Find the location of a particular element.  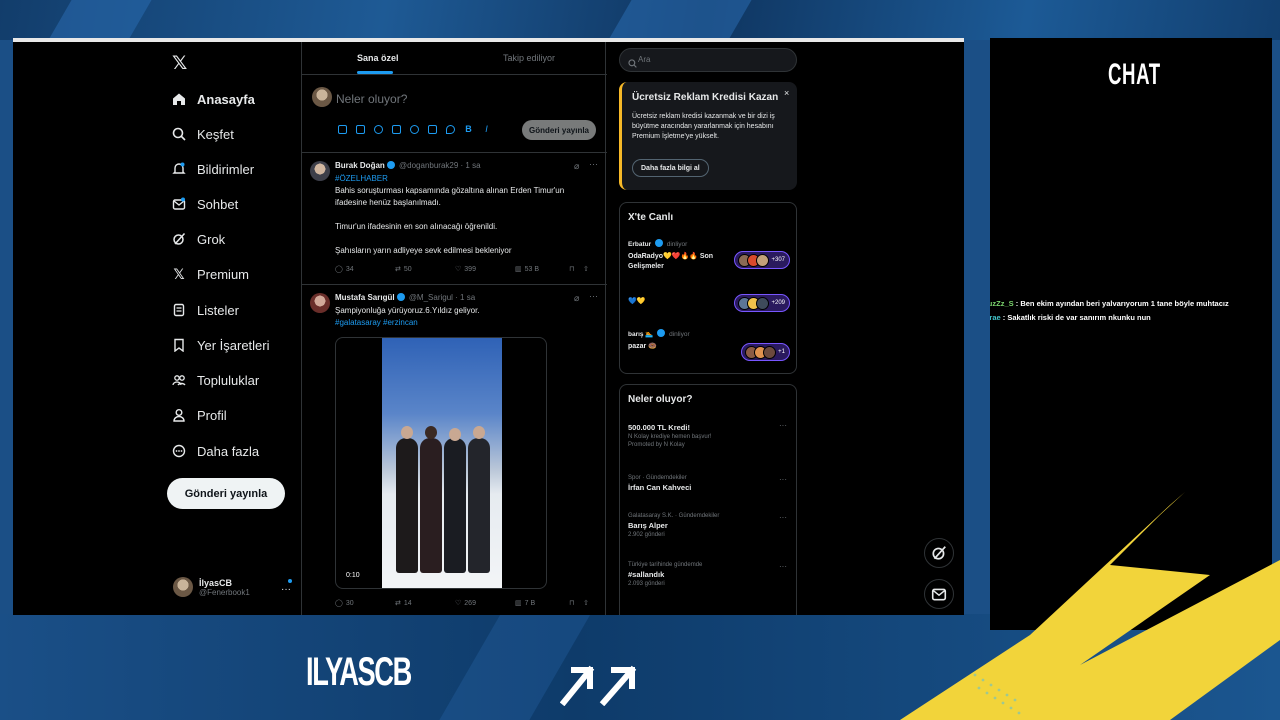

location-icon is located at coordinates (450, 129).